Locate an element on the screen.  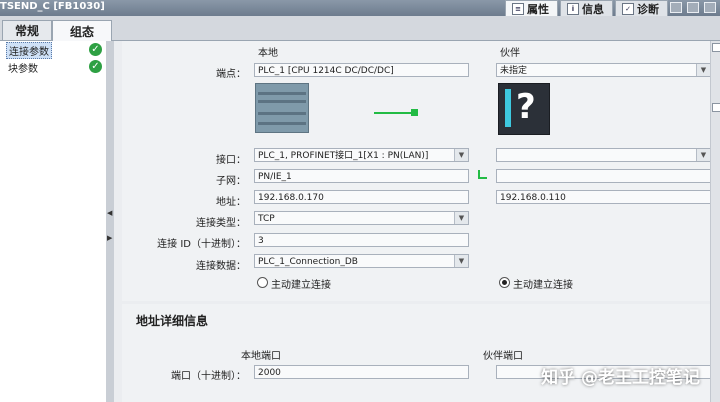
tab-diagnostics: ✓ 诊断 is located at coordinates (641, 8).